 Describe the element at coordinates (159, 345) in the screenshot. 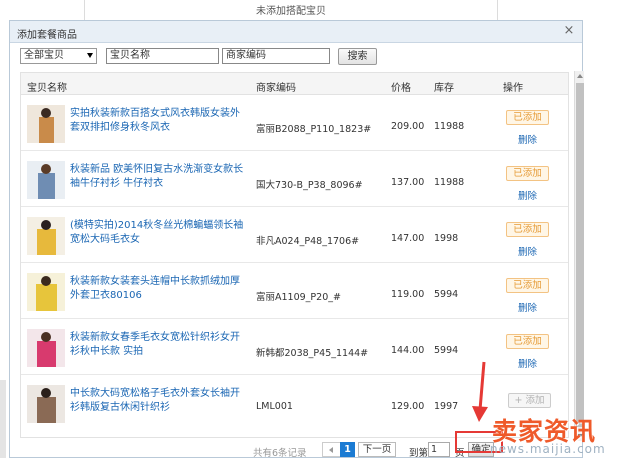

I see `product-name-link: 秋装新款女春季毛衣女宽松针织衫女开衫秋中长款 实拍` at that location.